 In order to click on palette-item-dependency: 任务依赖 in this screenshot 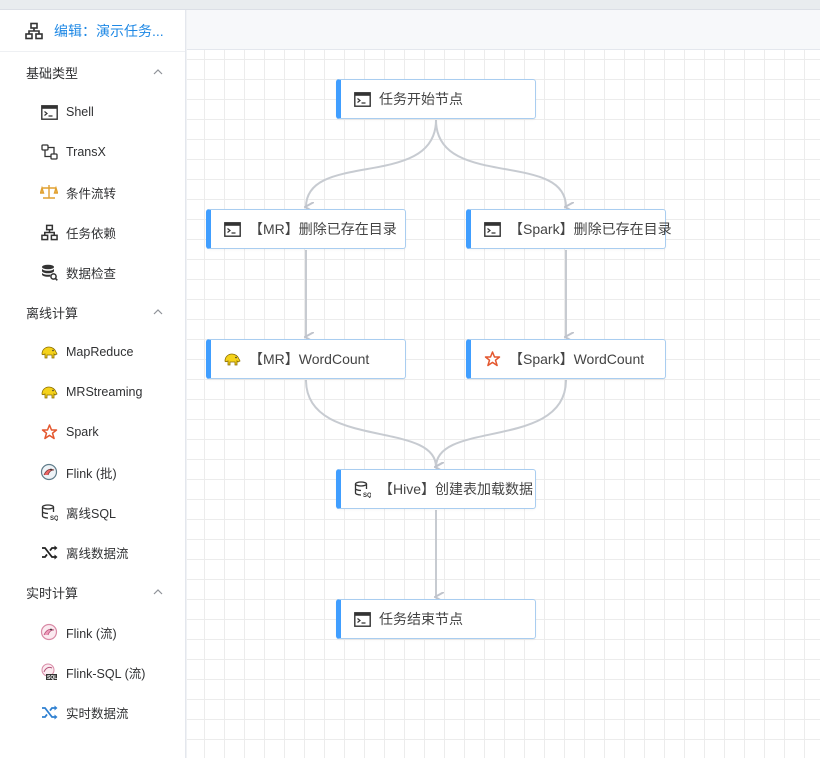, I will do `click(92, 232)`.